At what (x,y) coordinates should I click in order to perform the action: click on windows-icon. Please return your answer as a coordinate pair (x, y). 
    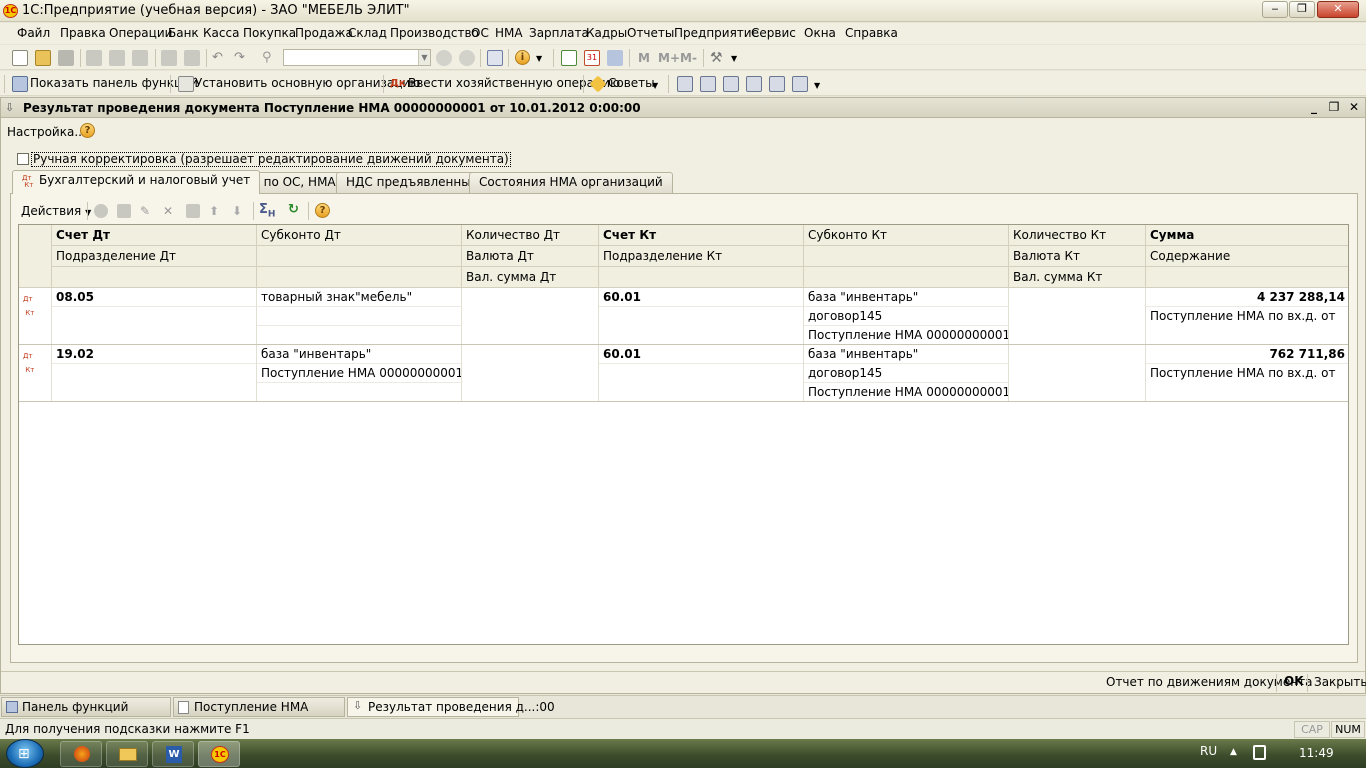
    Looking at the image, I should click on (495, 58).